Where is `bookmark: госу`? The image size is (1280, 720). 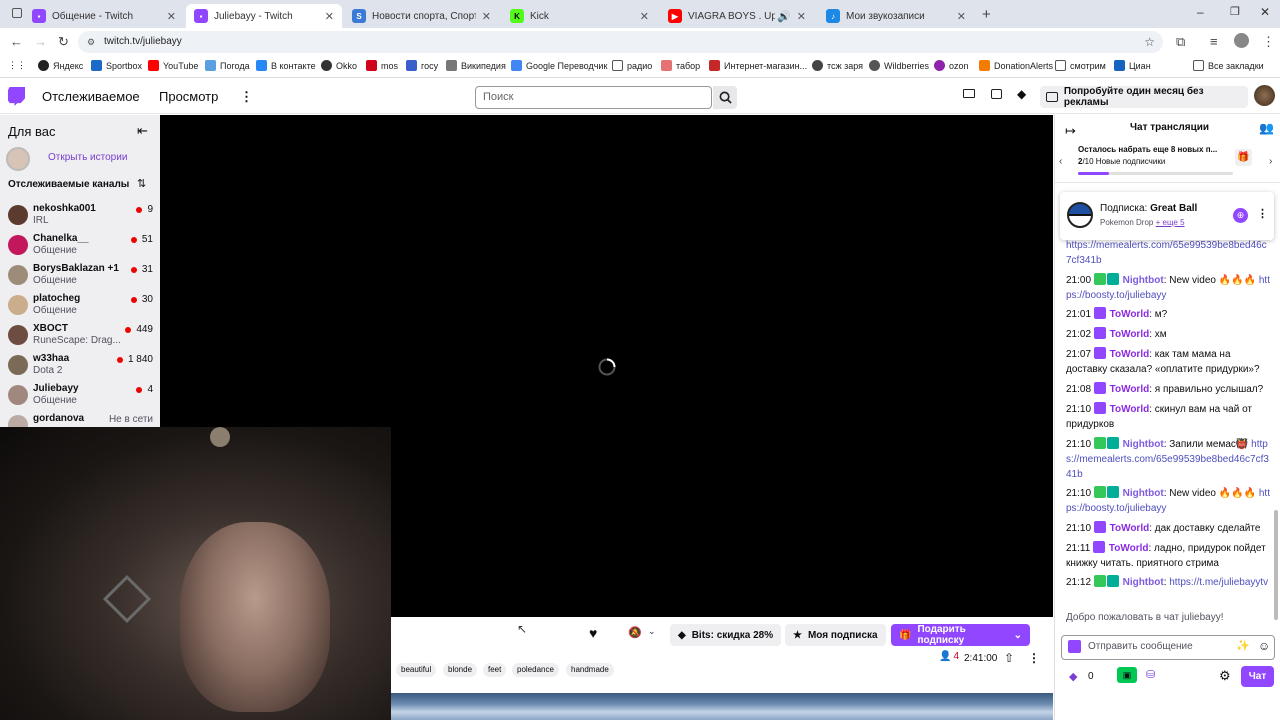
bookmark: госу is located at coordinates (422, 65).